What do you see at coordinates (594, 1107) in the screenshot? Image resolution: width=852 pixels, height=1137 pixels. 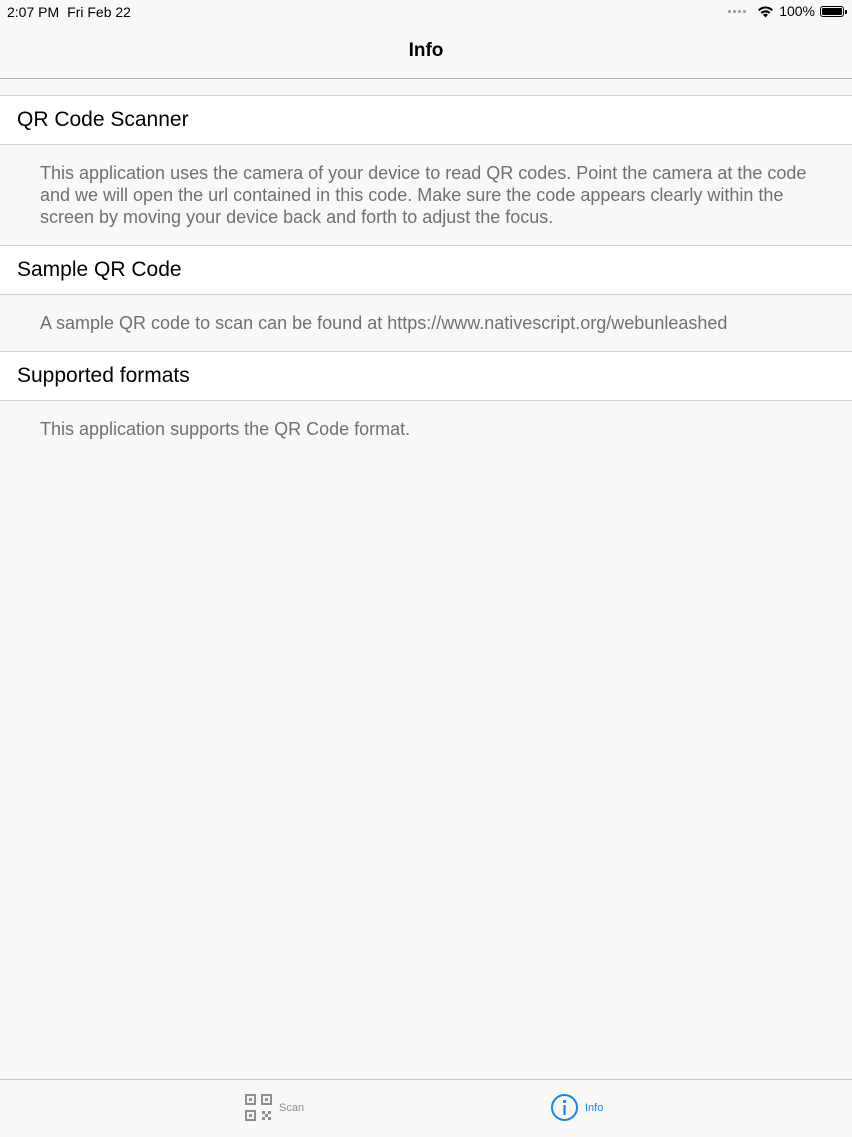 I see `tab-label: Info` at bounding box center [594, 1107].